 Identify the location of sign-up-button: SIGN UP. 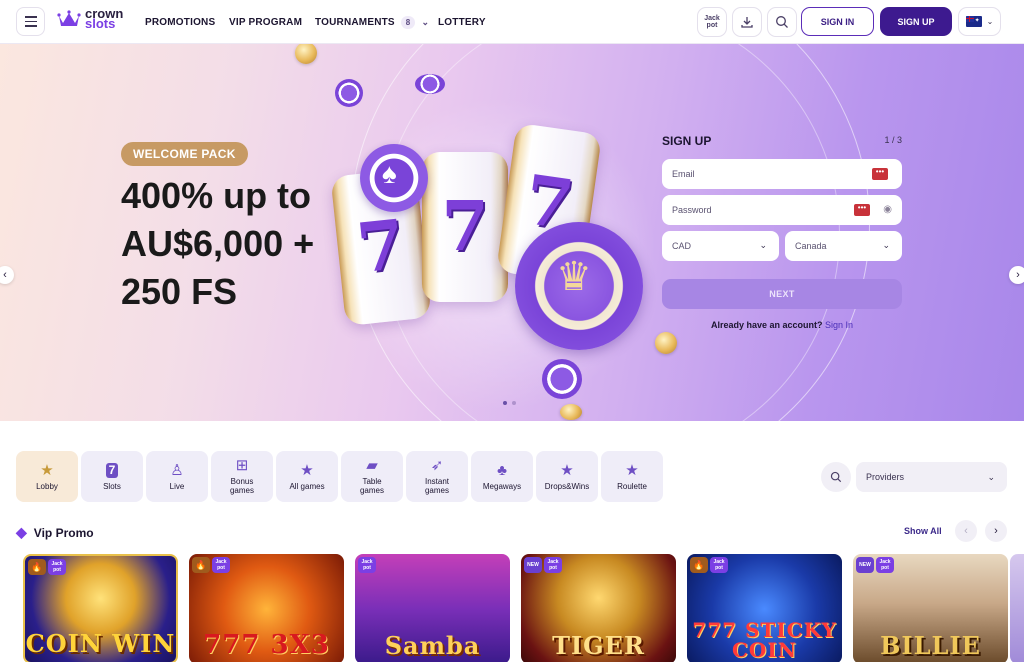
(916, 21).